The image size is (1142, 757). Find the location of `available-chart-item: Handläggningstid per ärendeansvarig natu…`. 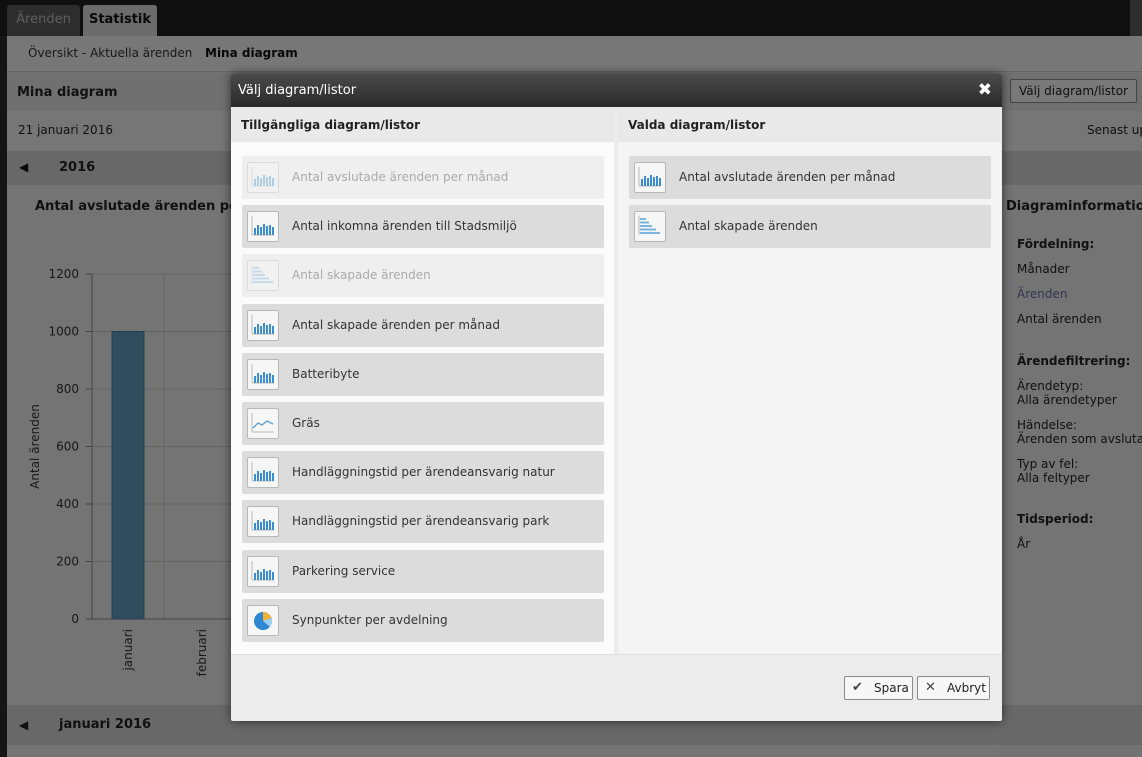

available-chart-item: Handläggningstid per ärendeansvarig natu… is located at coordinates (423, 473).